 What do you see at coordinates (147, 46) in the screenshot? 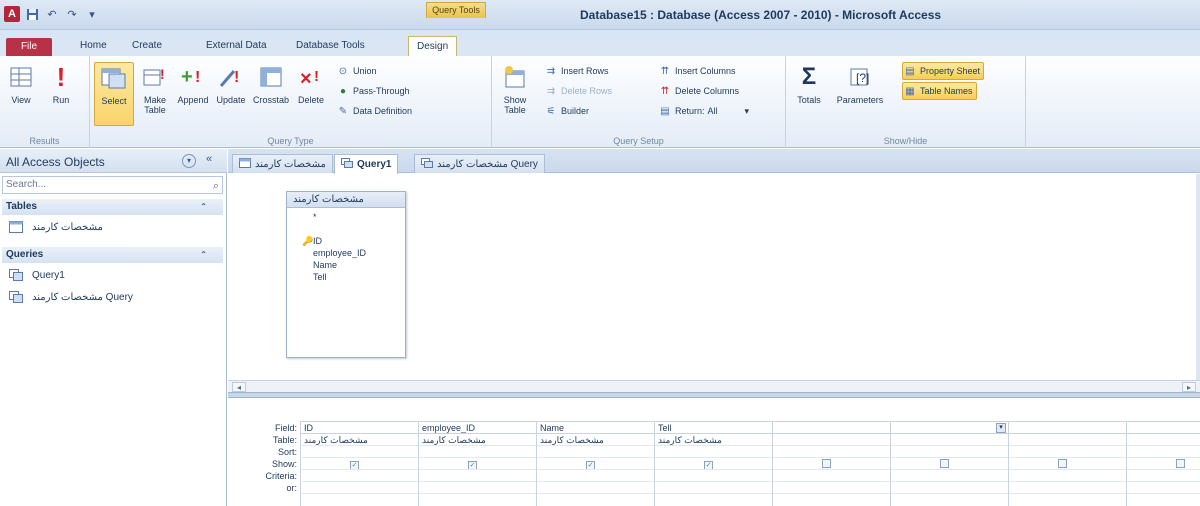
I see `tab-create: Create` at bounding box center [147, 46].